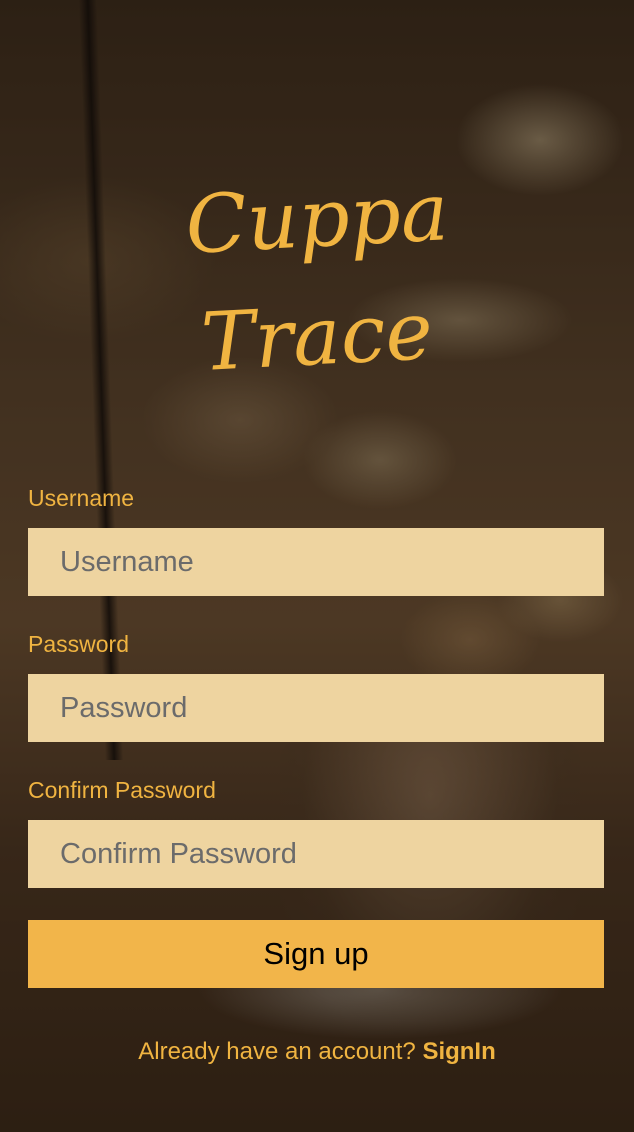  I want to click on password-input, so click(316, 708).